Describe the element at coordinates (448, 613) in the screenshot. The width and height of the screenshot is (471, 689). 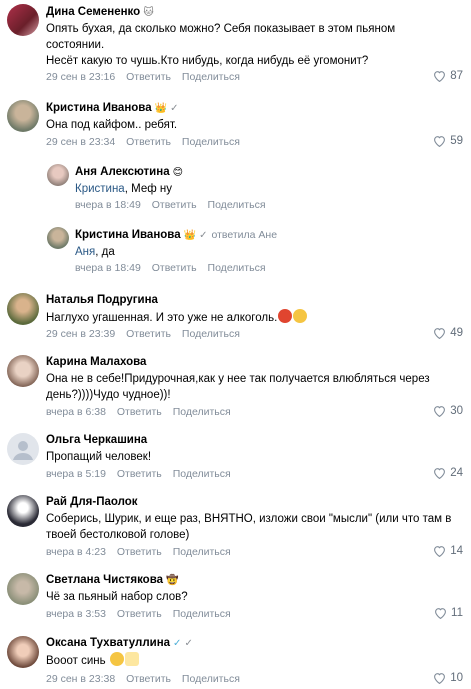
I see `like-button: 11` at that location.